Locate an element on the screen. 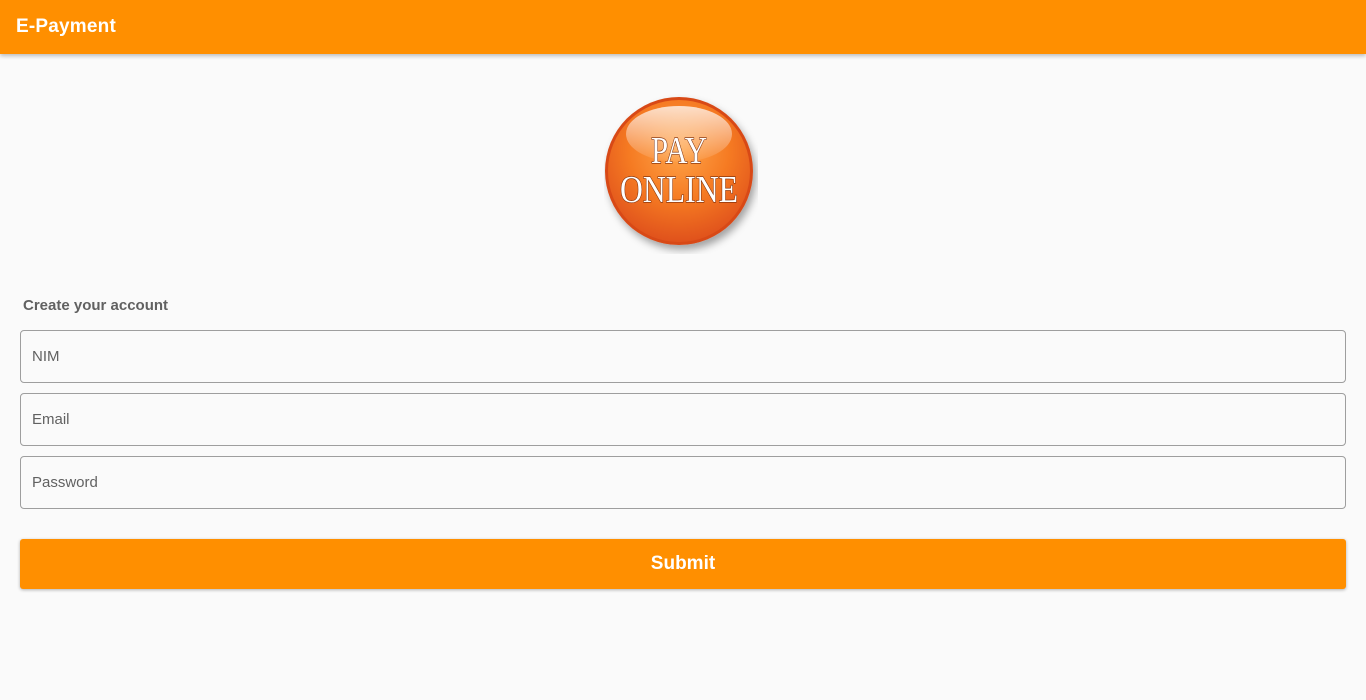 Image resolution: width=1366 pixels, height=700 pixels. logo-text-line2: ONLINE is located at coordinates (679, 190).